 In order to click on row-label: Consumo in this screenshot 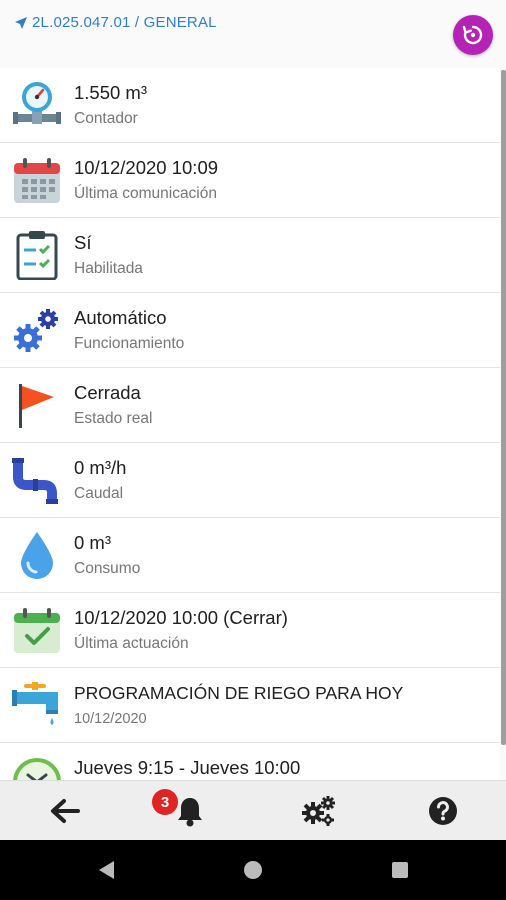, I will do `click(107, 568)`.